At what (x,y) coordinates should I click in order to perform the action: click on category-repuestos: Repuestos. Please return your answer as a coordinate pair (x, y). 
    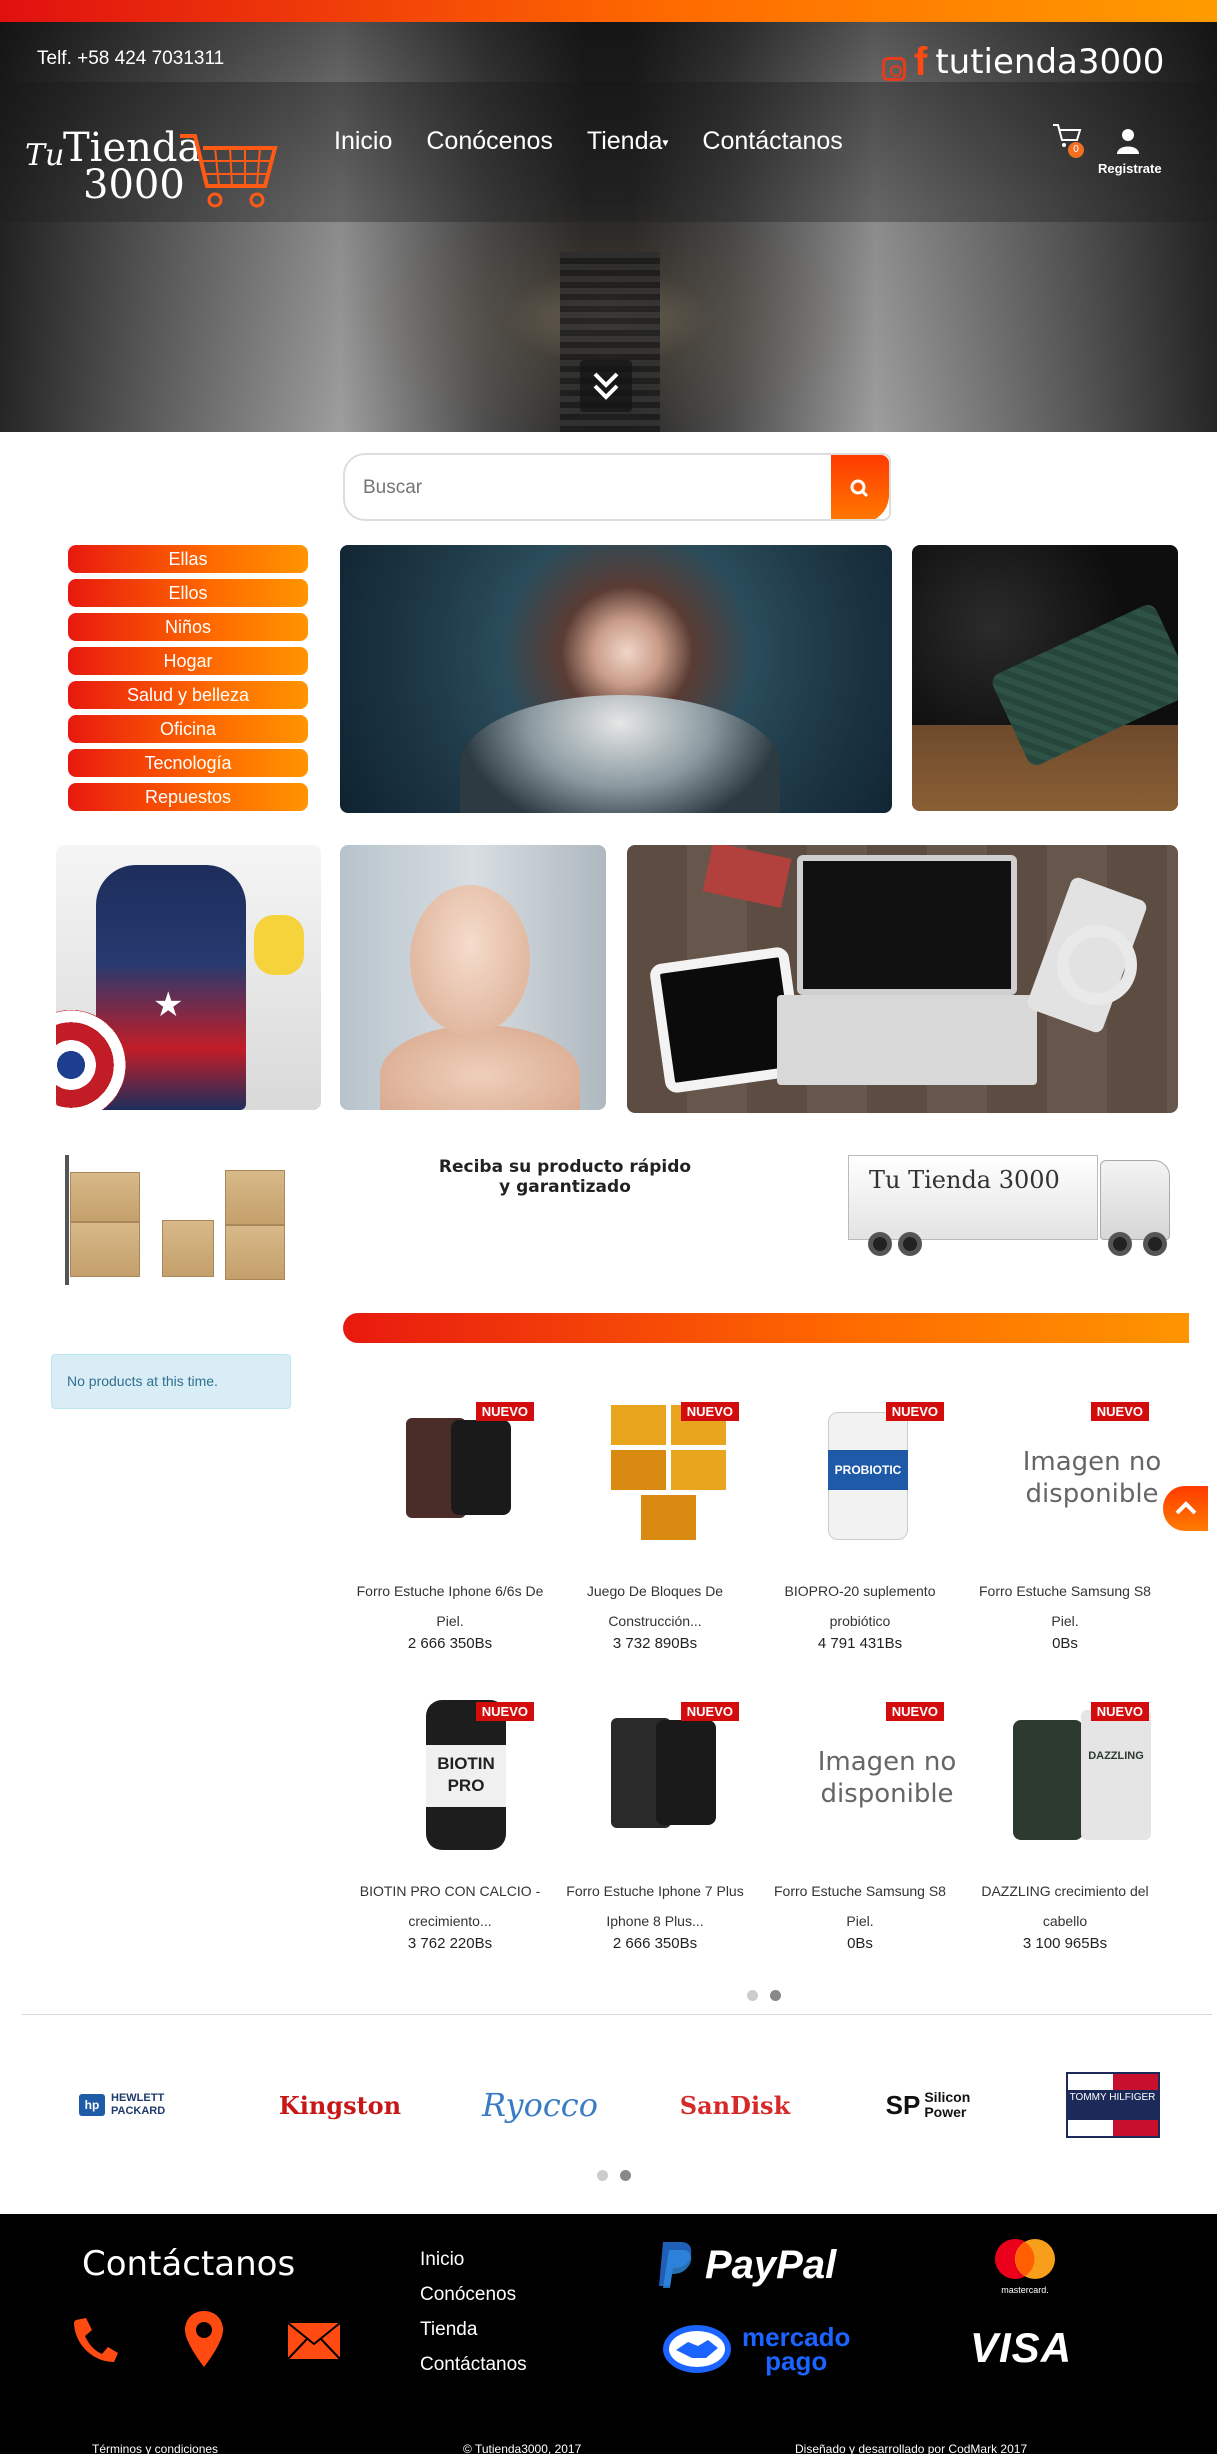
    Looking at the image, I should click on (188, 797).